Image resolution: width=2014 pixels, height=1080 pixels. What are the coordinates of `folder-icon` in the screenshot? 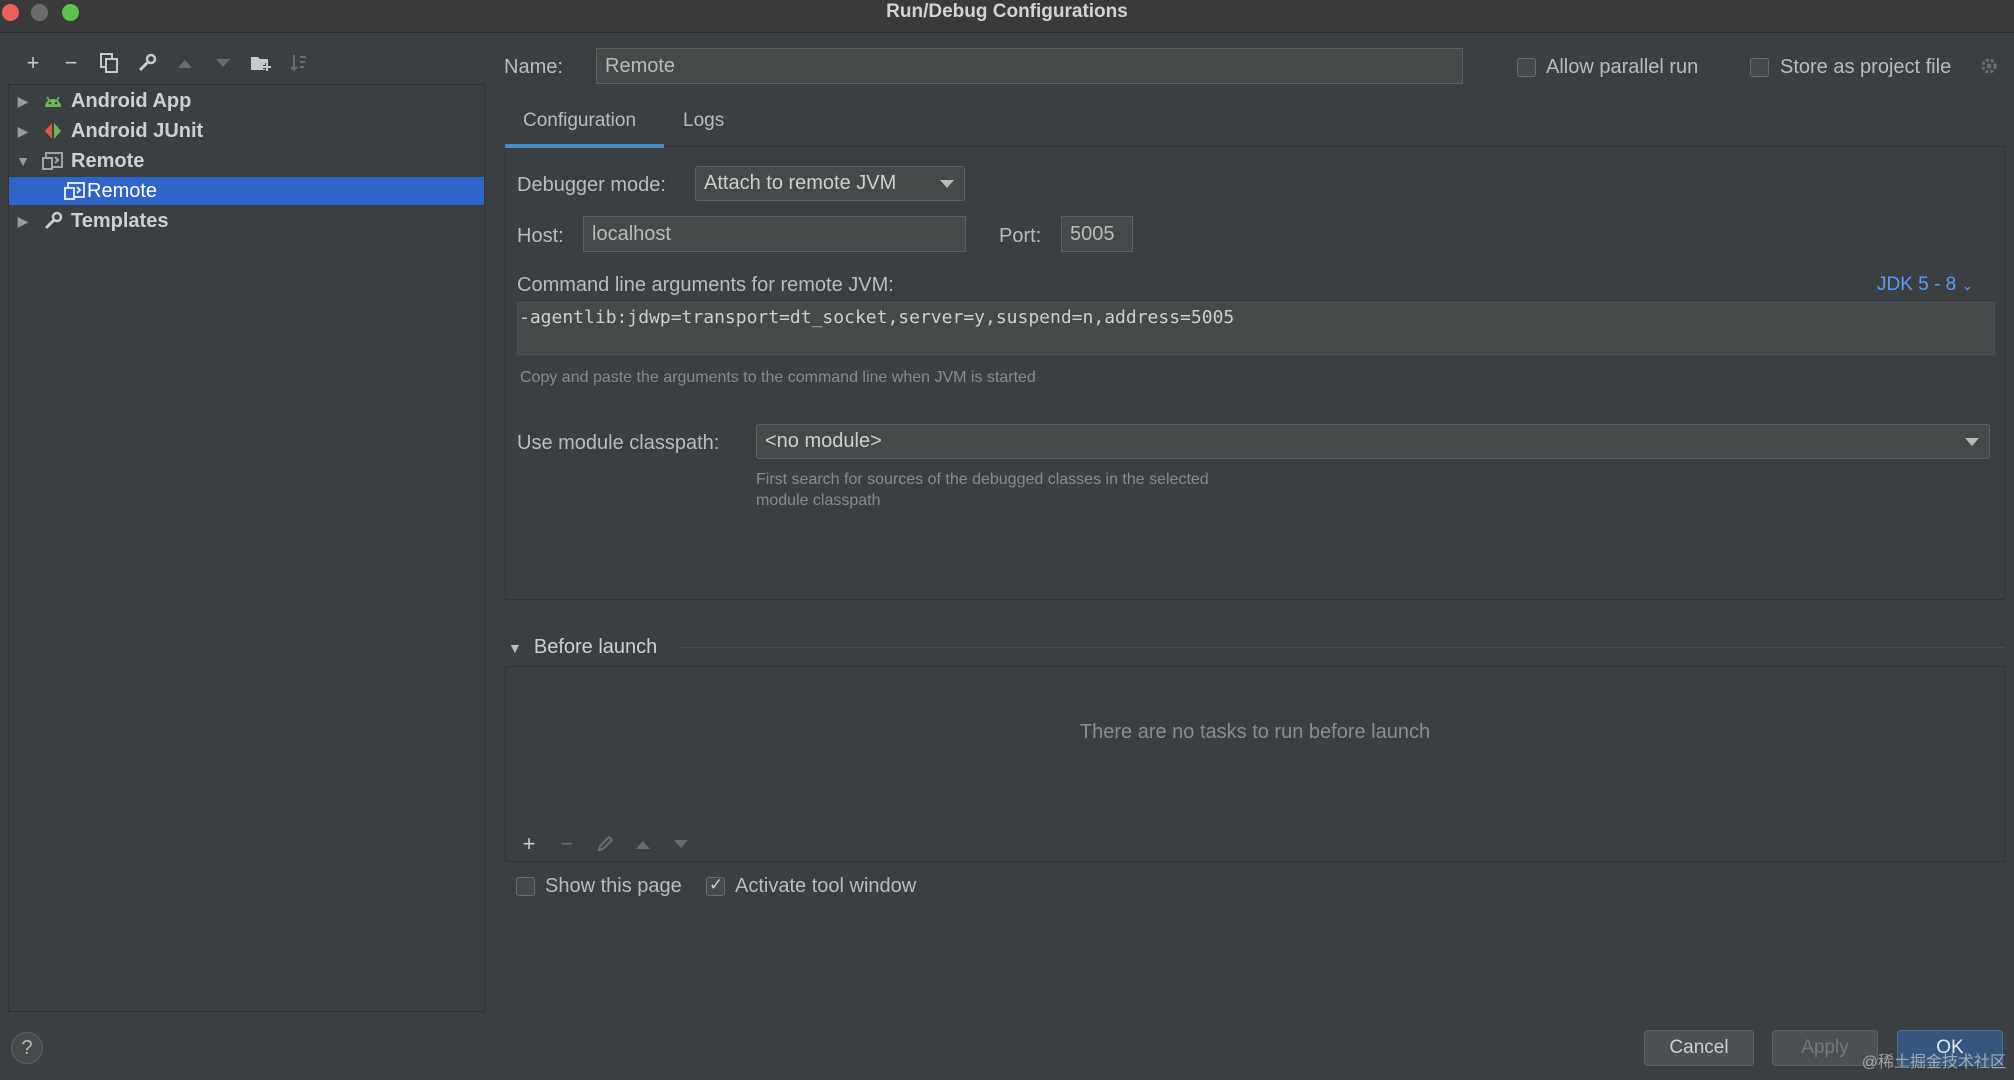 It's located at (261, 63).